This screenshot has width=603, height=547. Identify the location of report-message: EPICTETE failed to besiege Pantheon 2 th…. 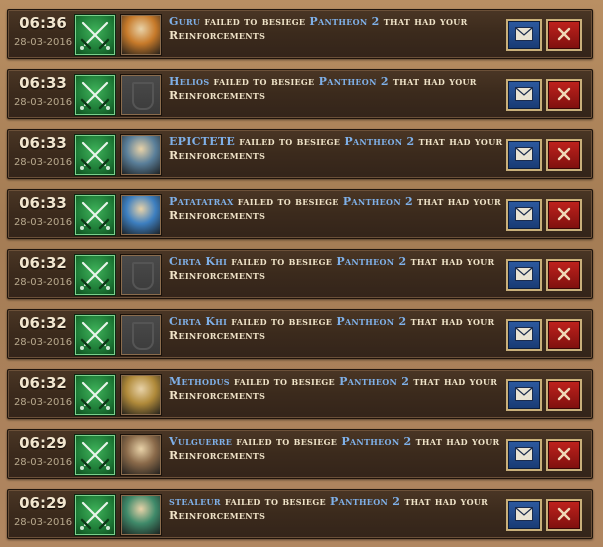
(336, 149).